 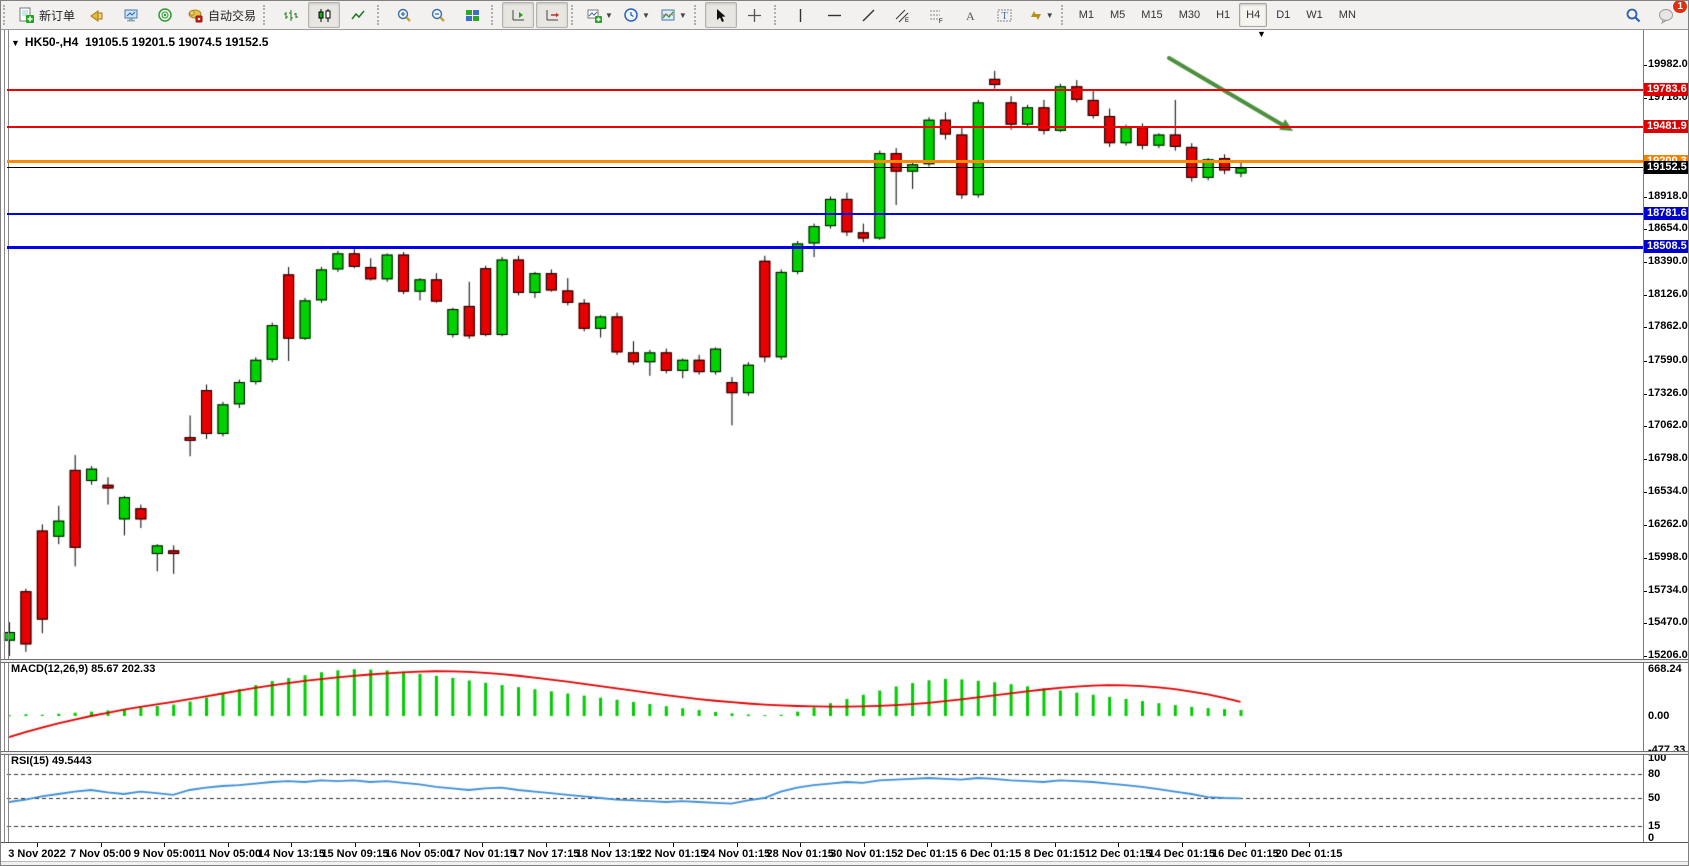 I want to click on templates-button: ▼, so click(x=673, y=15).